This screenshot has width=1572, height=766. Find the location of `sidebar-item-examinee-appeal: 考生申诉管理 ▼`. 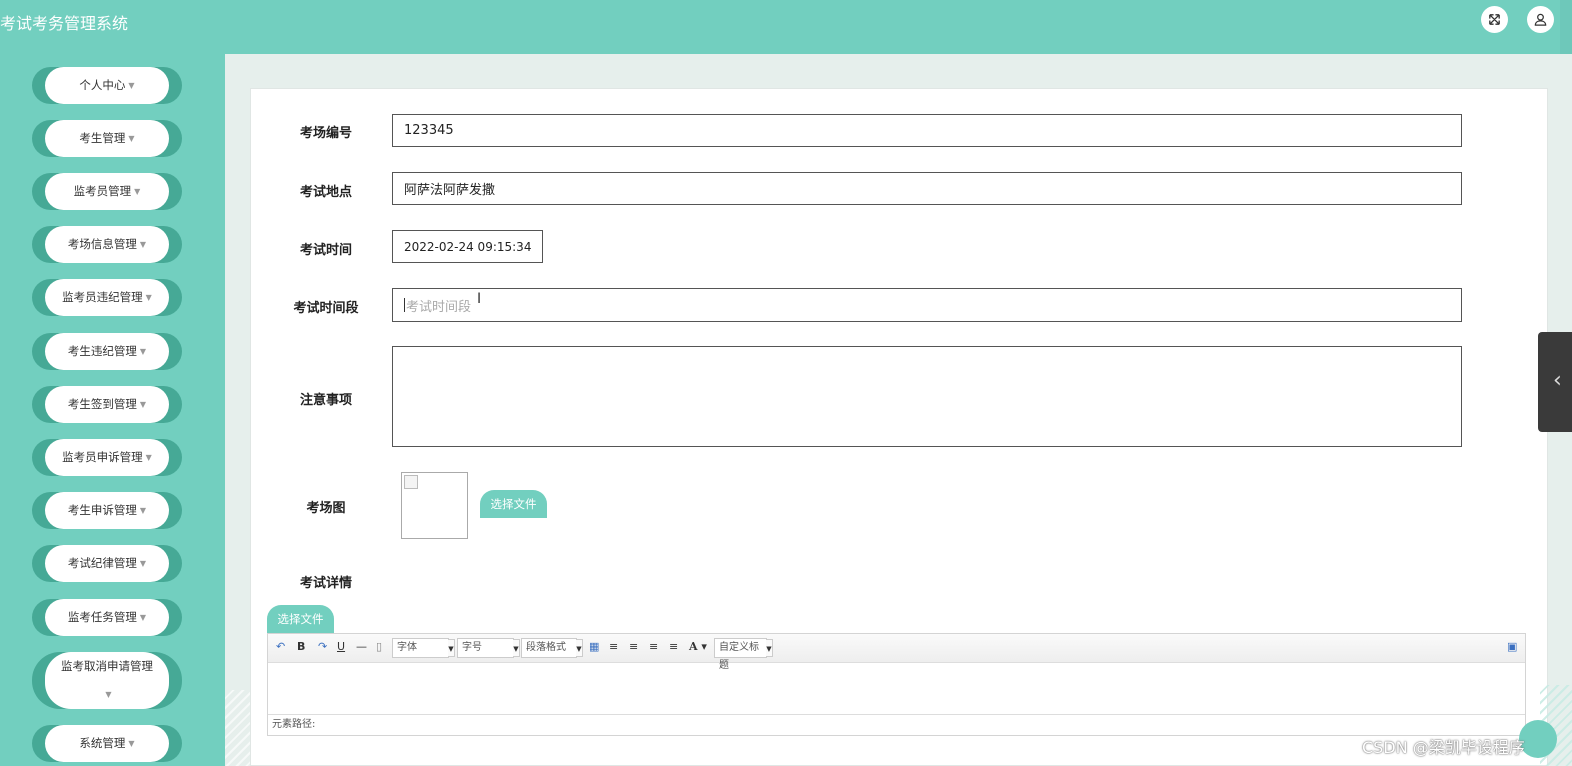

sidebar-item-examinee-appeal: 考生申诉管理 ▼ is located at coordinates (107, 510).